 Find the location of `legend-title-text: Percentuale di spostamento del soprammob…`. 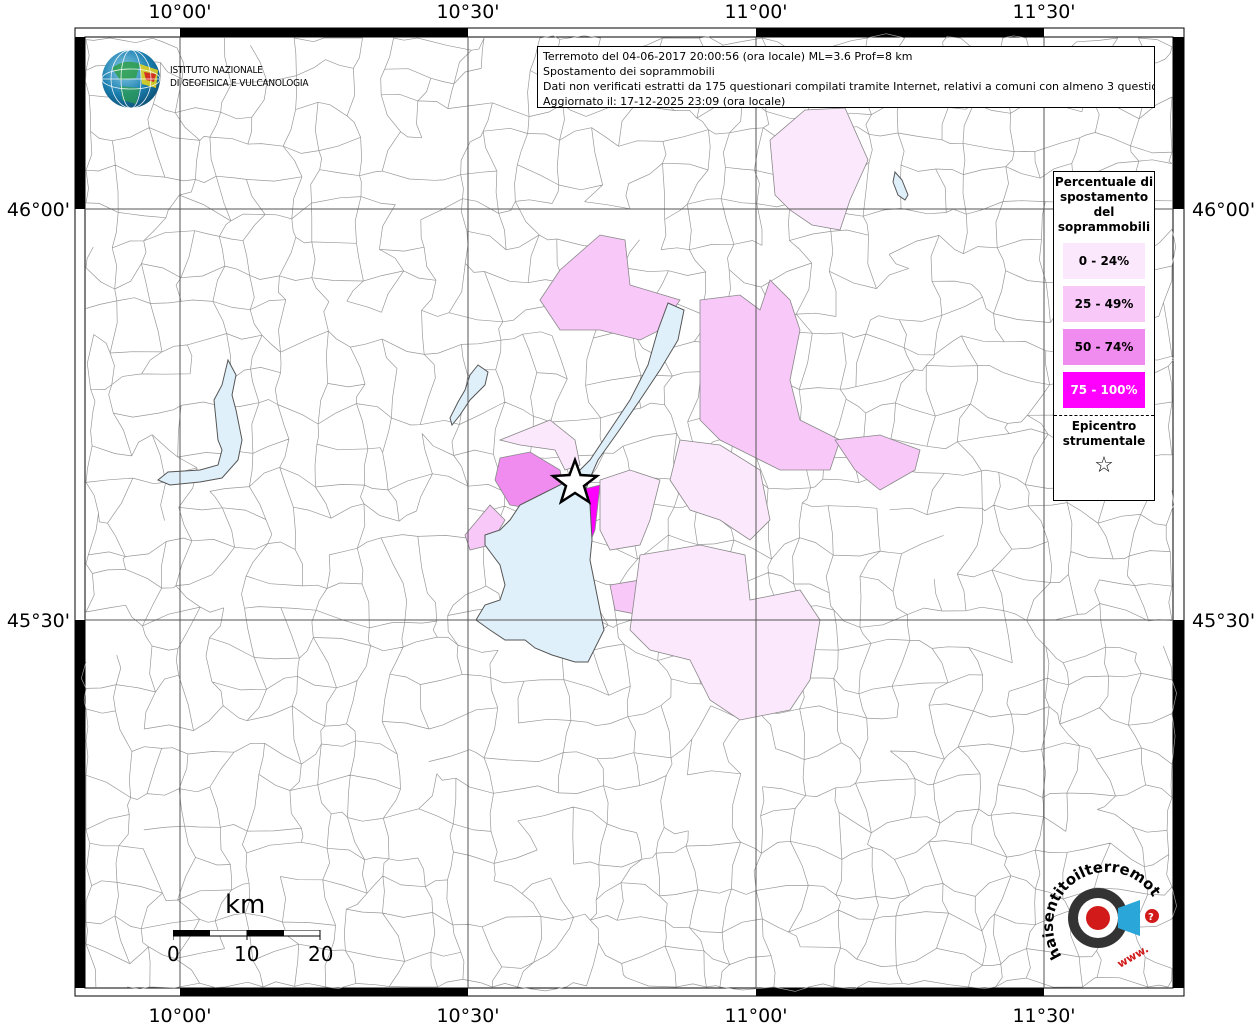

legend-title-text: Percentuale di spostamento del soprammob… is located at coordinates (1104, 204).